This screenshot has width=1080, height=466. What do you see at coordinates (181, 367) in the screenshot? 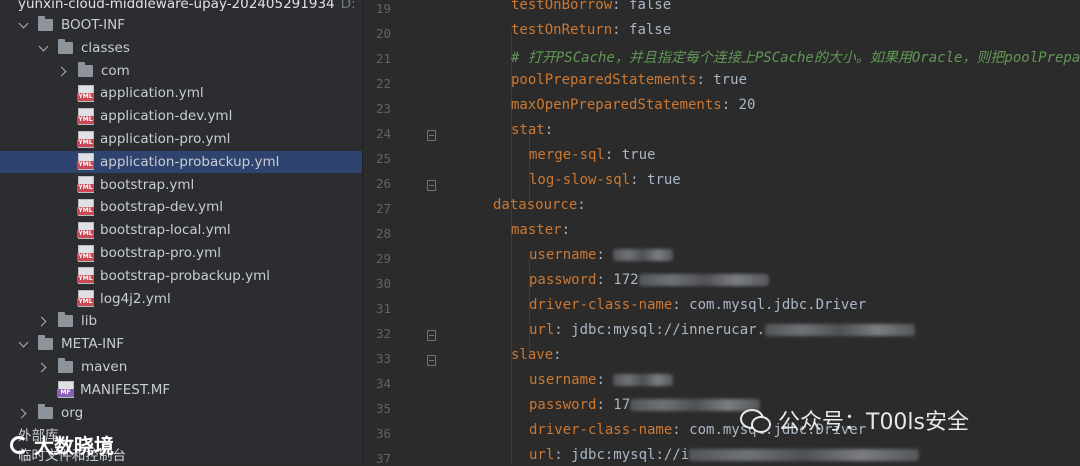
I see `tree-item: maven` at bounding box center [181, 367].